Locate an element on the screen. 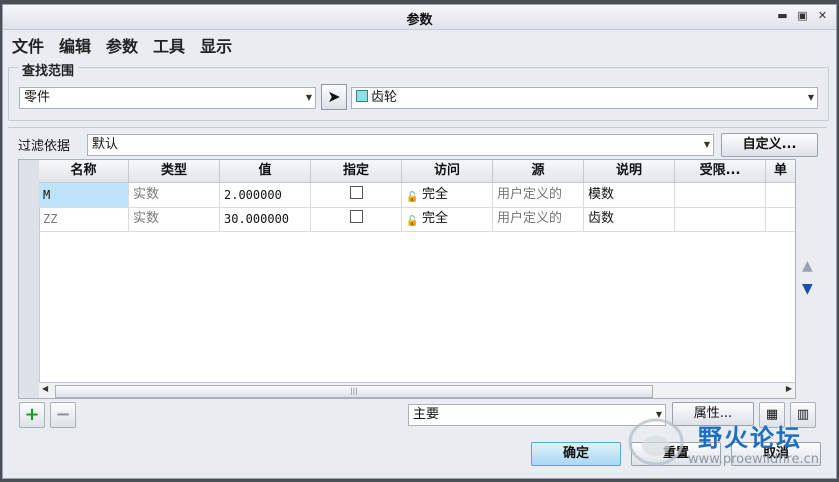  table-row: M 实数 2.000000 🔓 完全 用户定义的 模数 is located at coordinates (417, 195).